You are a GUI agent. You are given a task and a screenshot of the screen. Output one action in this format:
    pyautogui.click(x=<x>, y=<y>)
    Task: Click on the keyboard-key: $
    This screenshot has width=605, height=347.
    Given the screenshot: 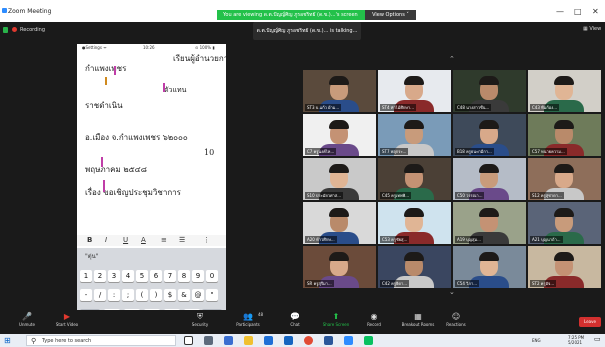 What is the action you would take?
    pyautogui.click(x=170, y=295)
    